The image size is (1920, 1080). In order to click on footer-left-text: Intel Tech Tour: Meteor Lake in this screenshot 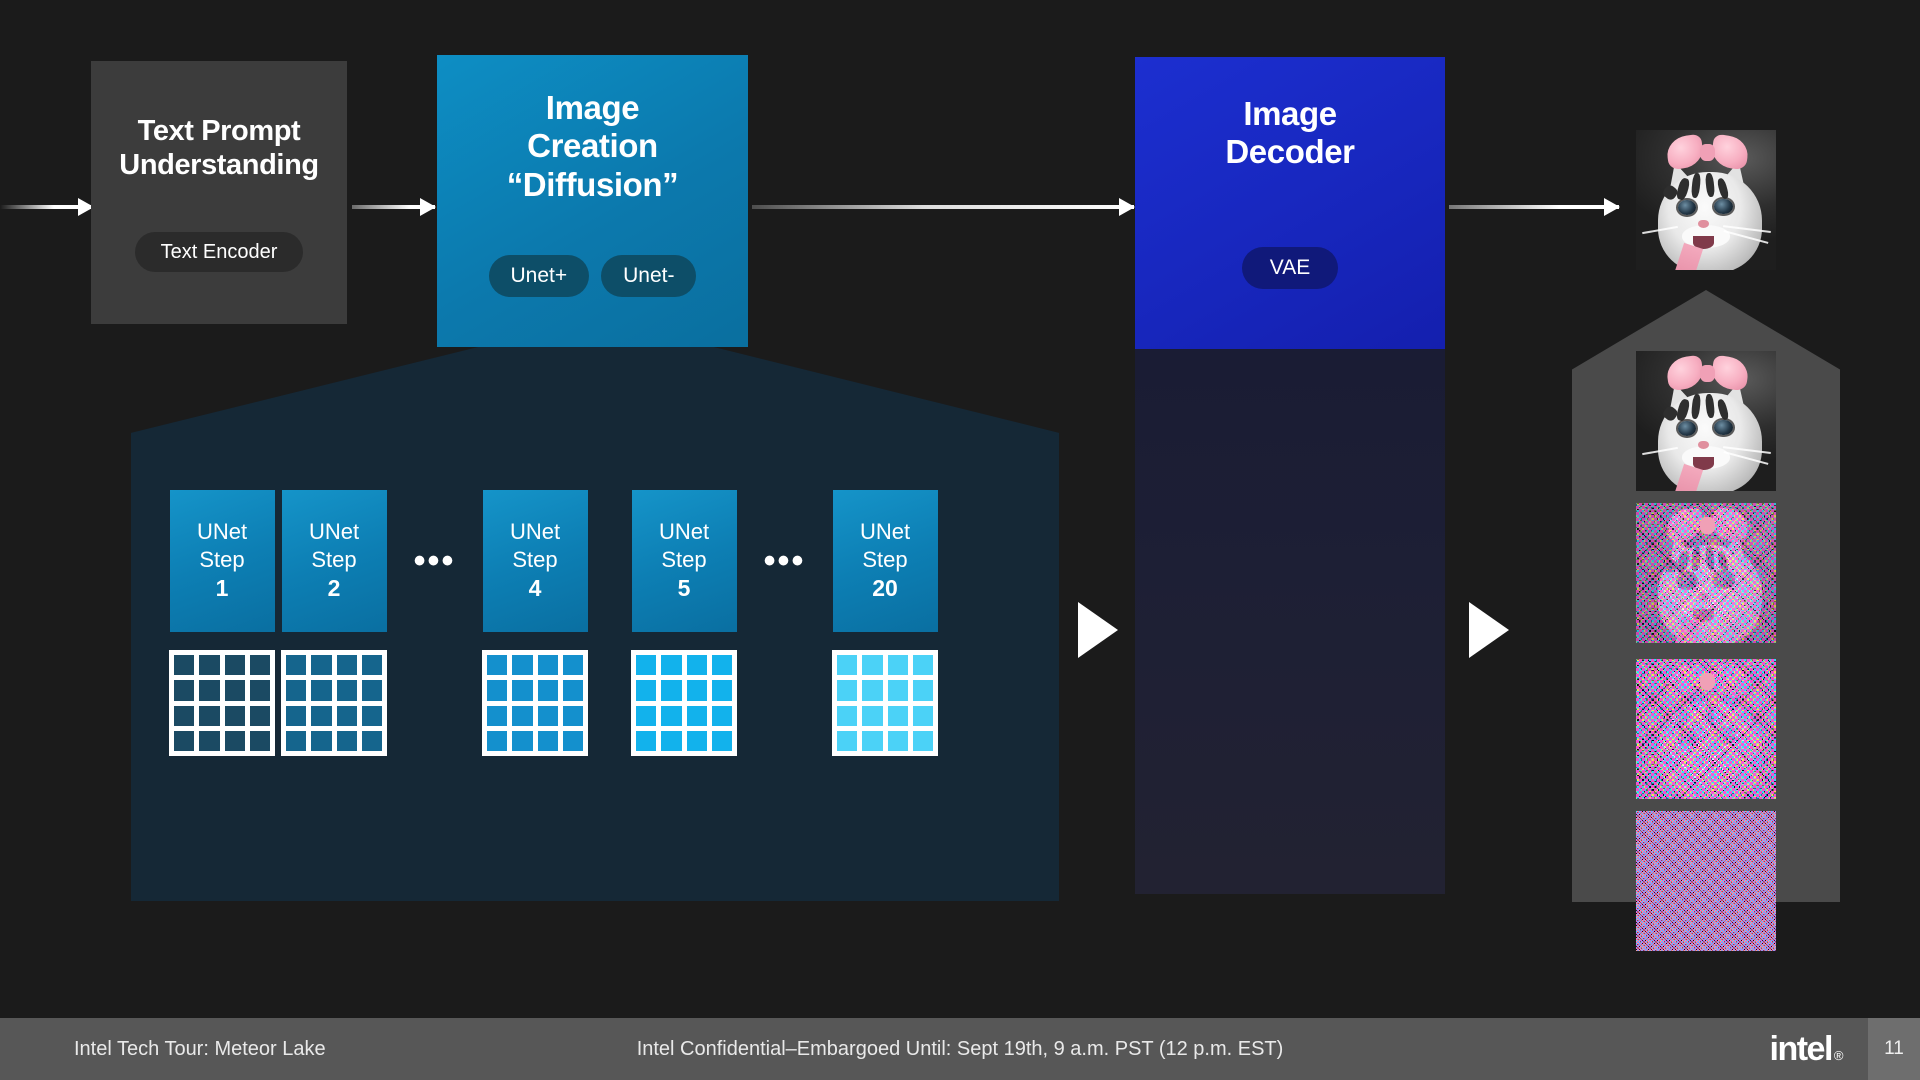, I will do `click(200, 1048)`.